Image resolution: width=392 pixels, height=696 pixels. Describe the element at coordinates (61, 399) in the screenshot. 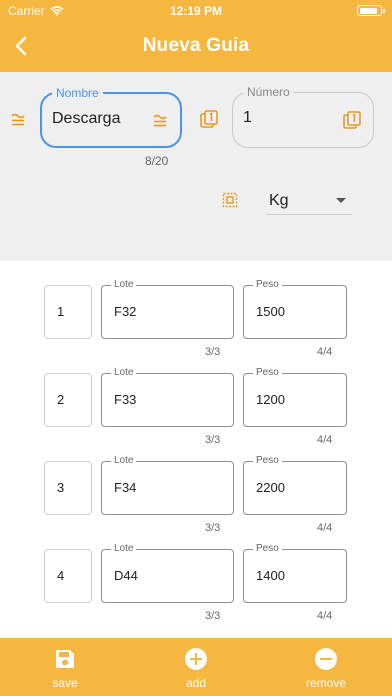

I see `row-index: 2` at that location.